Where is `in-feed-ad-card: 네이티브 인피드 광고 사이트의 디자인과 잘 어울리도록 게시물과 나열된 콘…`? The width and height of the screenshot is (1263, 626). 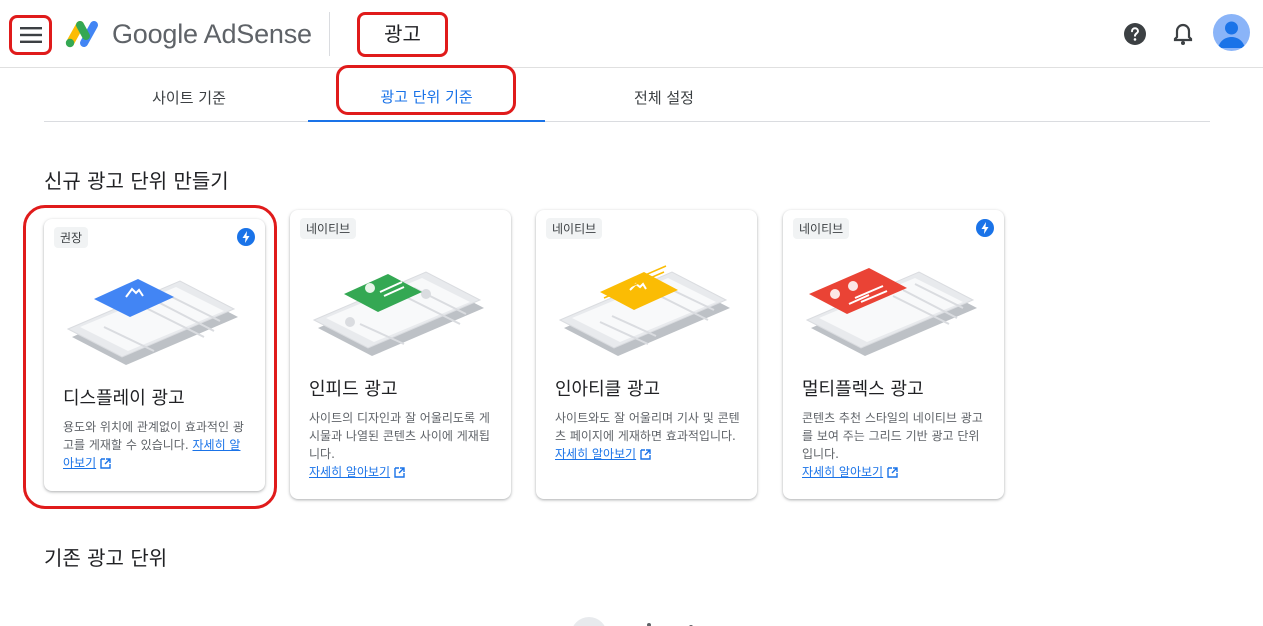 in-feed-ad-card: 네이티브 인피드 광고 사이트의 디자인과 잘 어울리도록 게시물과 나열된 콘… is located at coordinates (400, 354).